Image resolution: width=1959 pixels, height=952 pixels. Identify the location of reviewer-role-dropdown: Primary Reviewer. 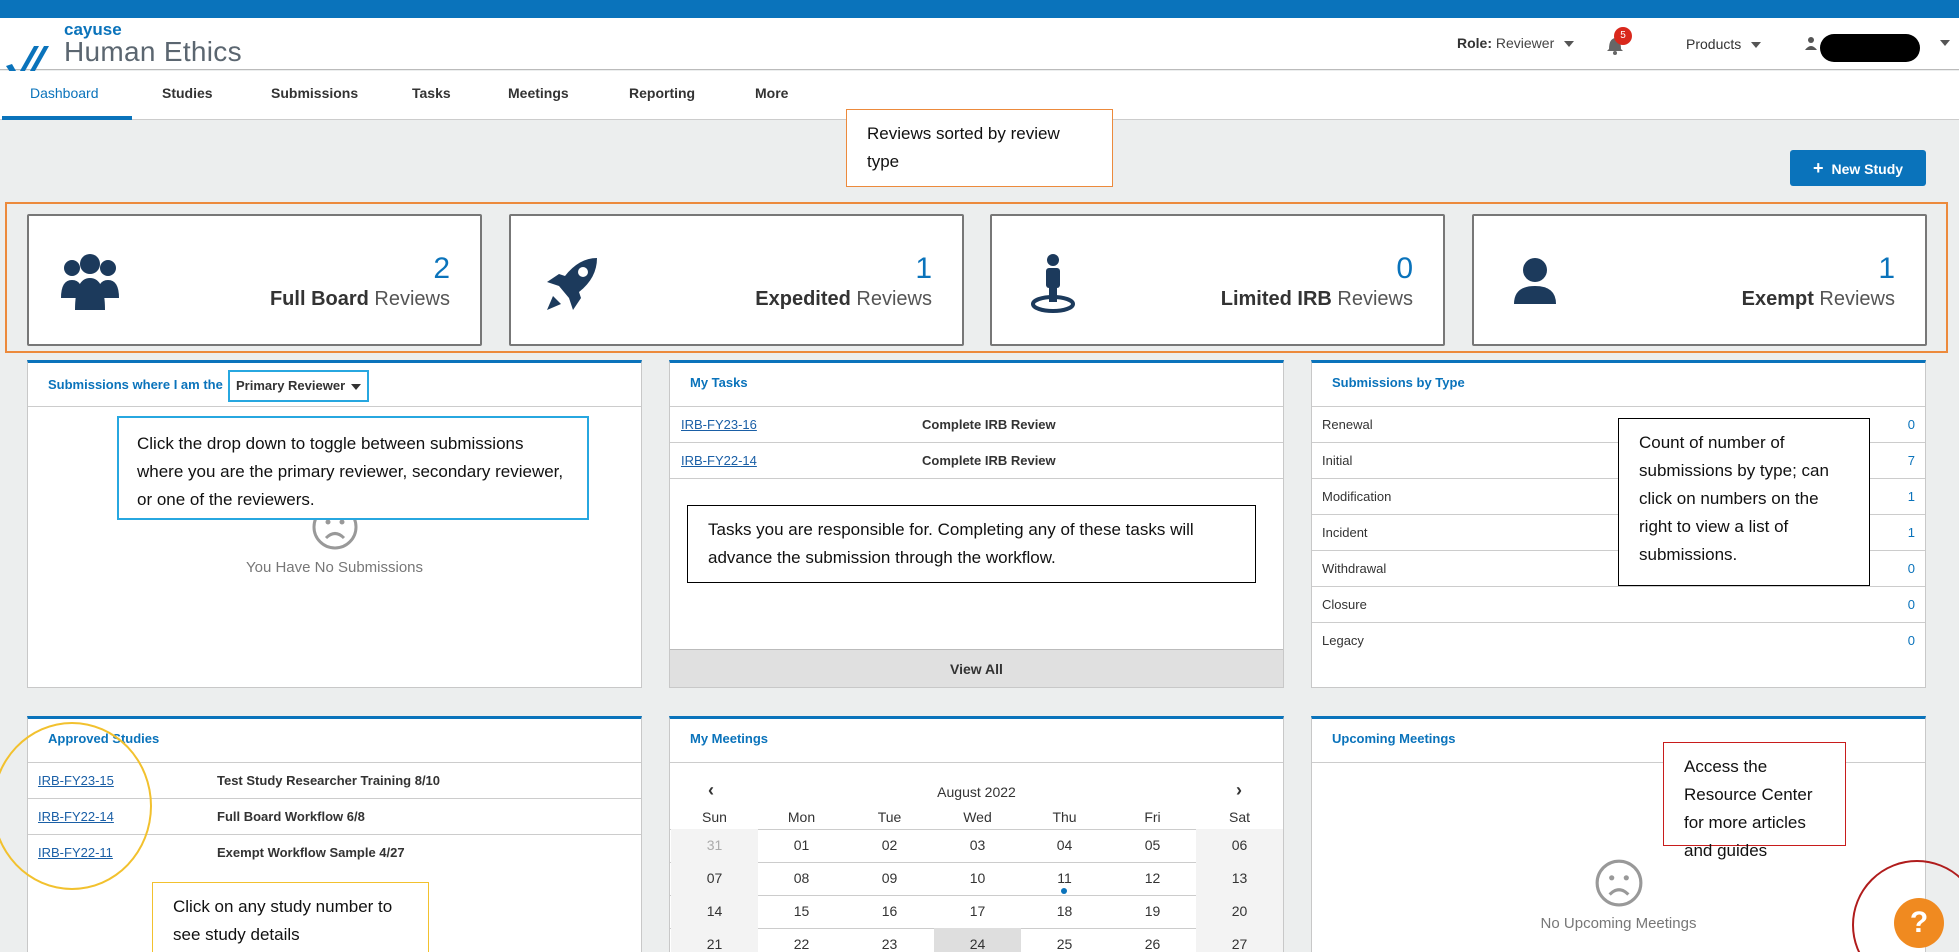
(299, 386).